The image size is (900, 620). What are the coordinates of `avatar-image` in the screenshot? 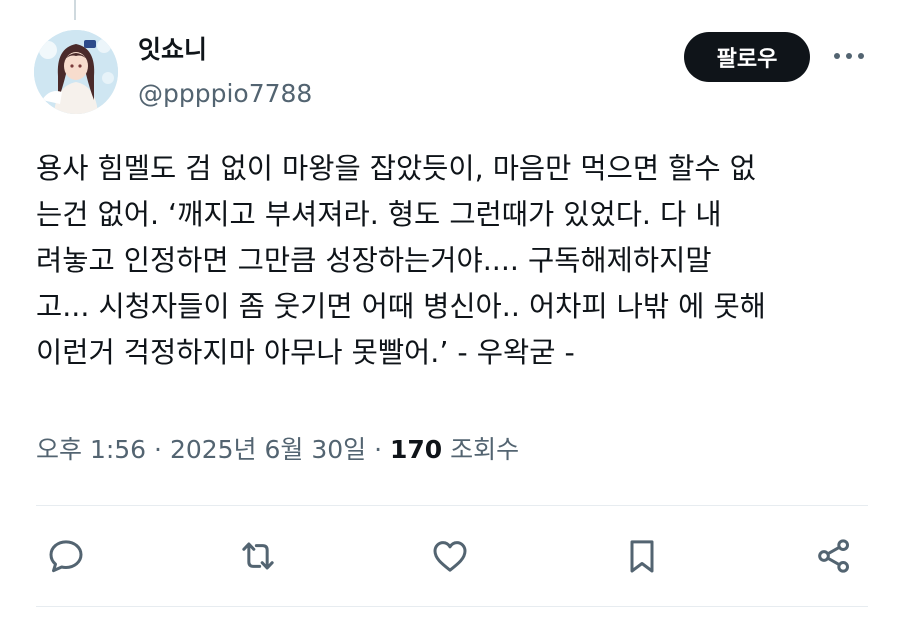 It's located at (76, 72).